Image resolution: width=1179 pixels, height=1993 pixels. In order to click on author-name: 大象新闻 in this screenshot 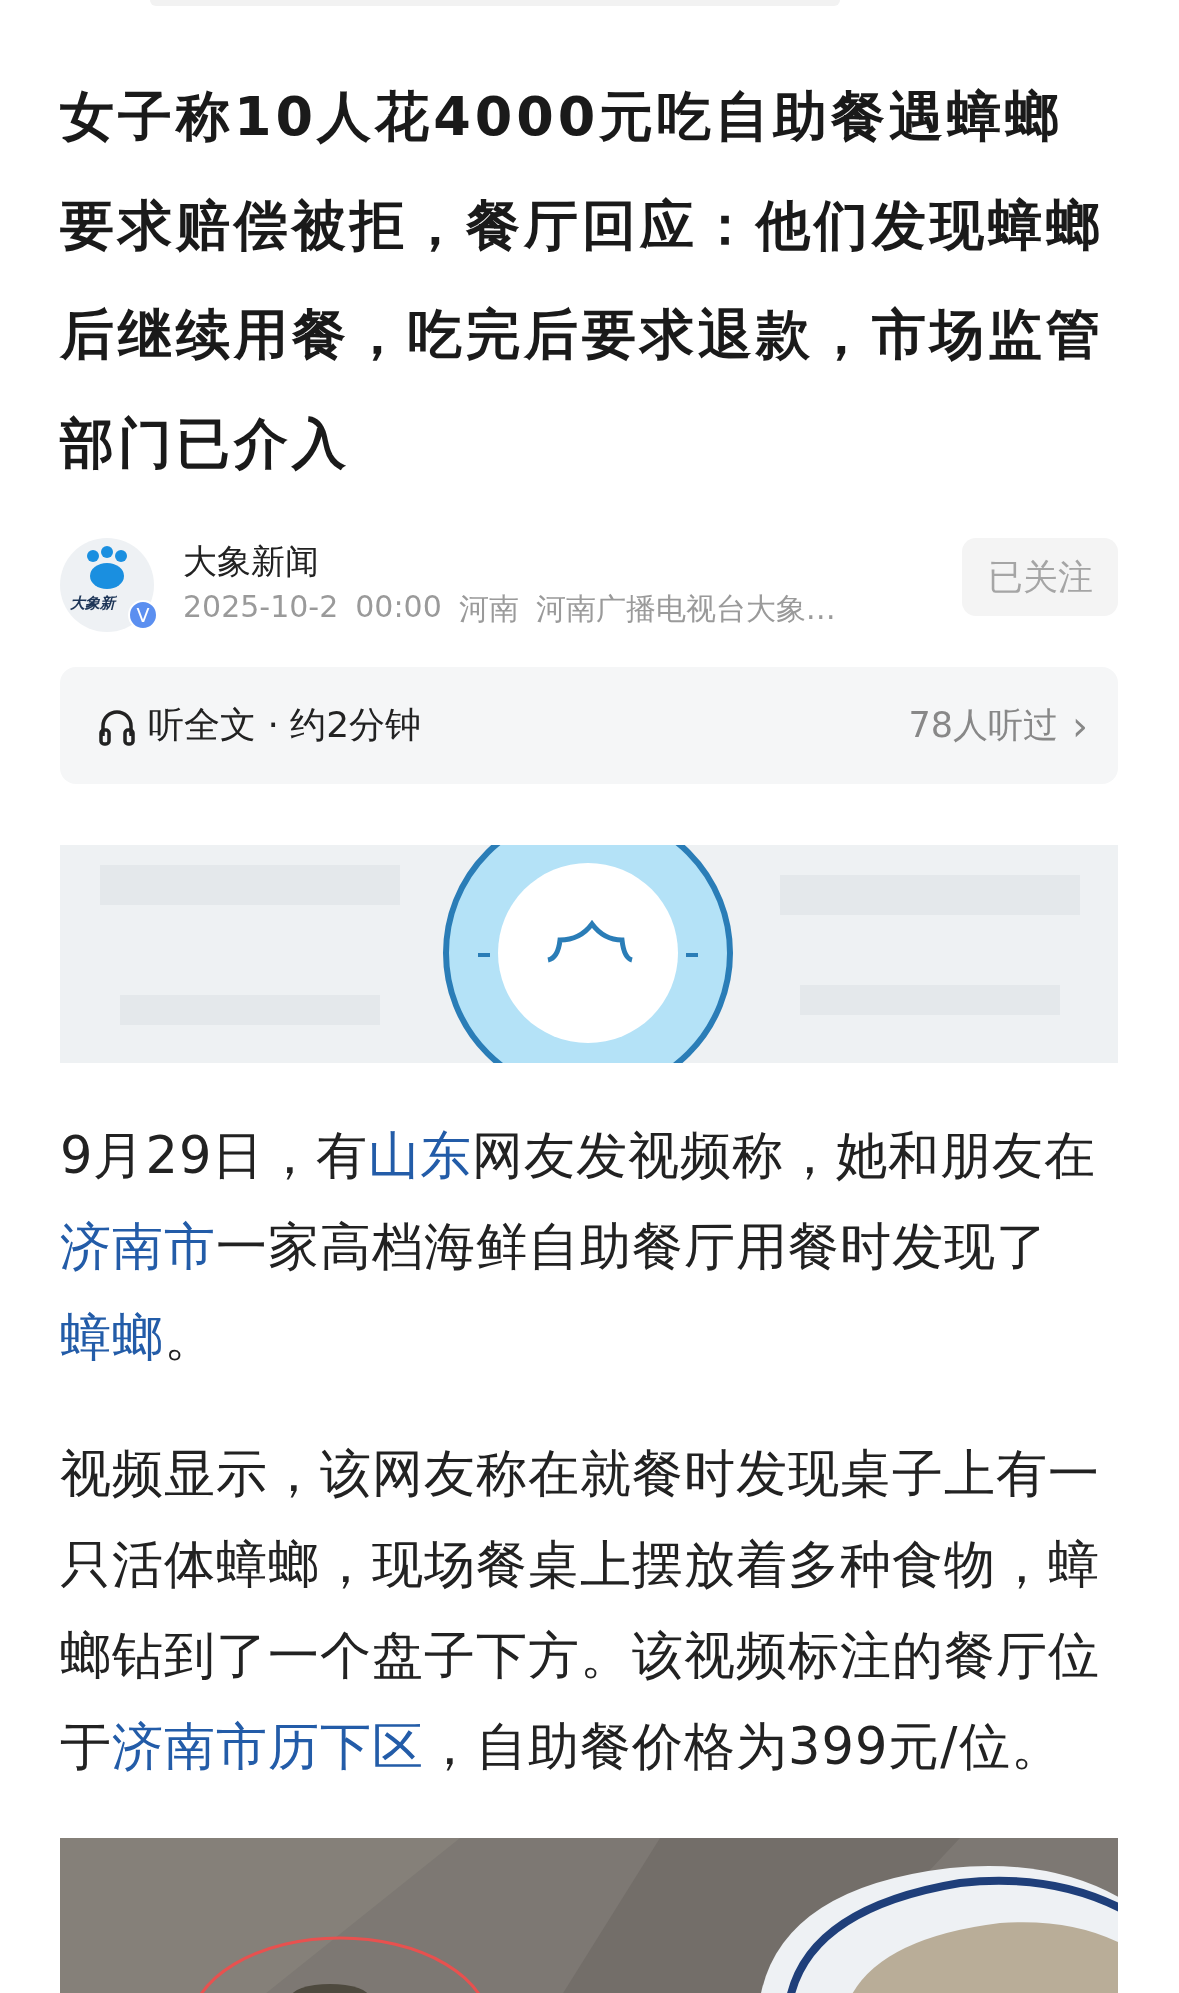, I will do `click(572, 561)`.